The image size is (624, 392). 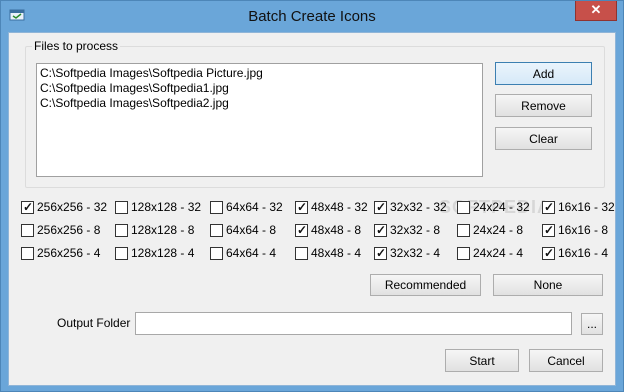 I want to click on format-checkbox-label: 64x64 - 8, so click(x=251, y=230).